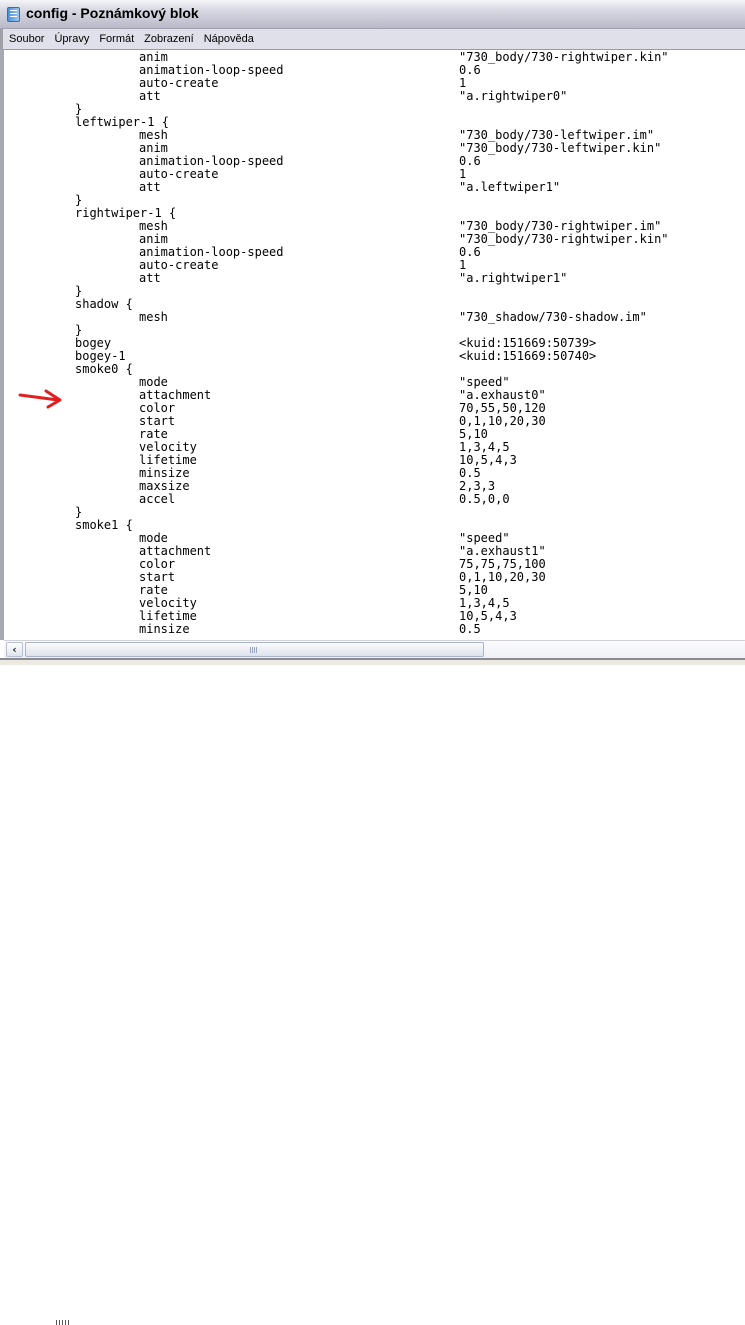  I want to click on config-value: "730_body/730-leftwiper.kin", so click(560, 148).